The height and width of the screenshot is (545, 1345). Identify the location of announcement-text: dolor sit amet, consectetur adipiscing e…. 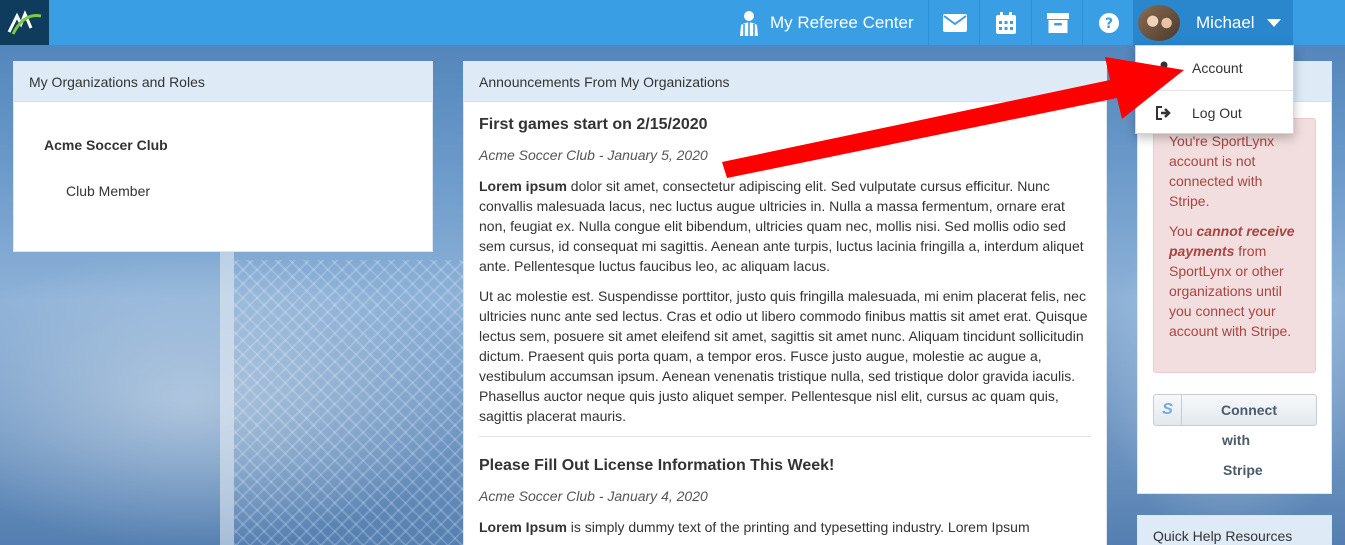
(781, 226).